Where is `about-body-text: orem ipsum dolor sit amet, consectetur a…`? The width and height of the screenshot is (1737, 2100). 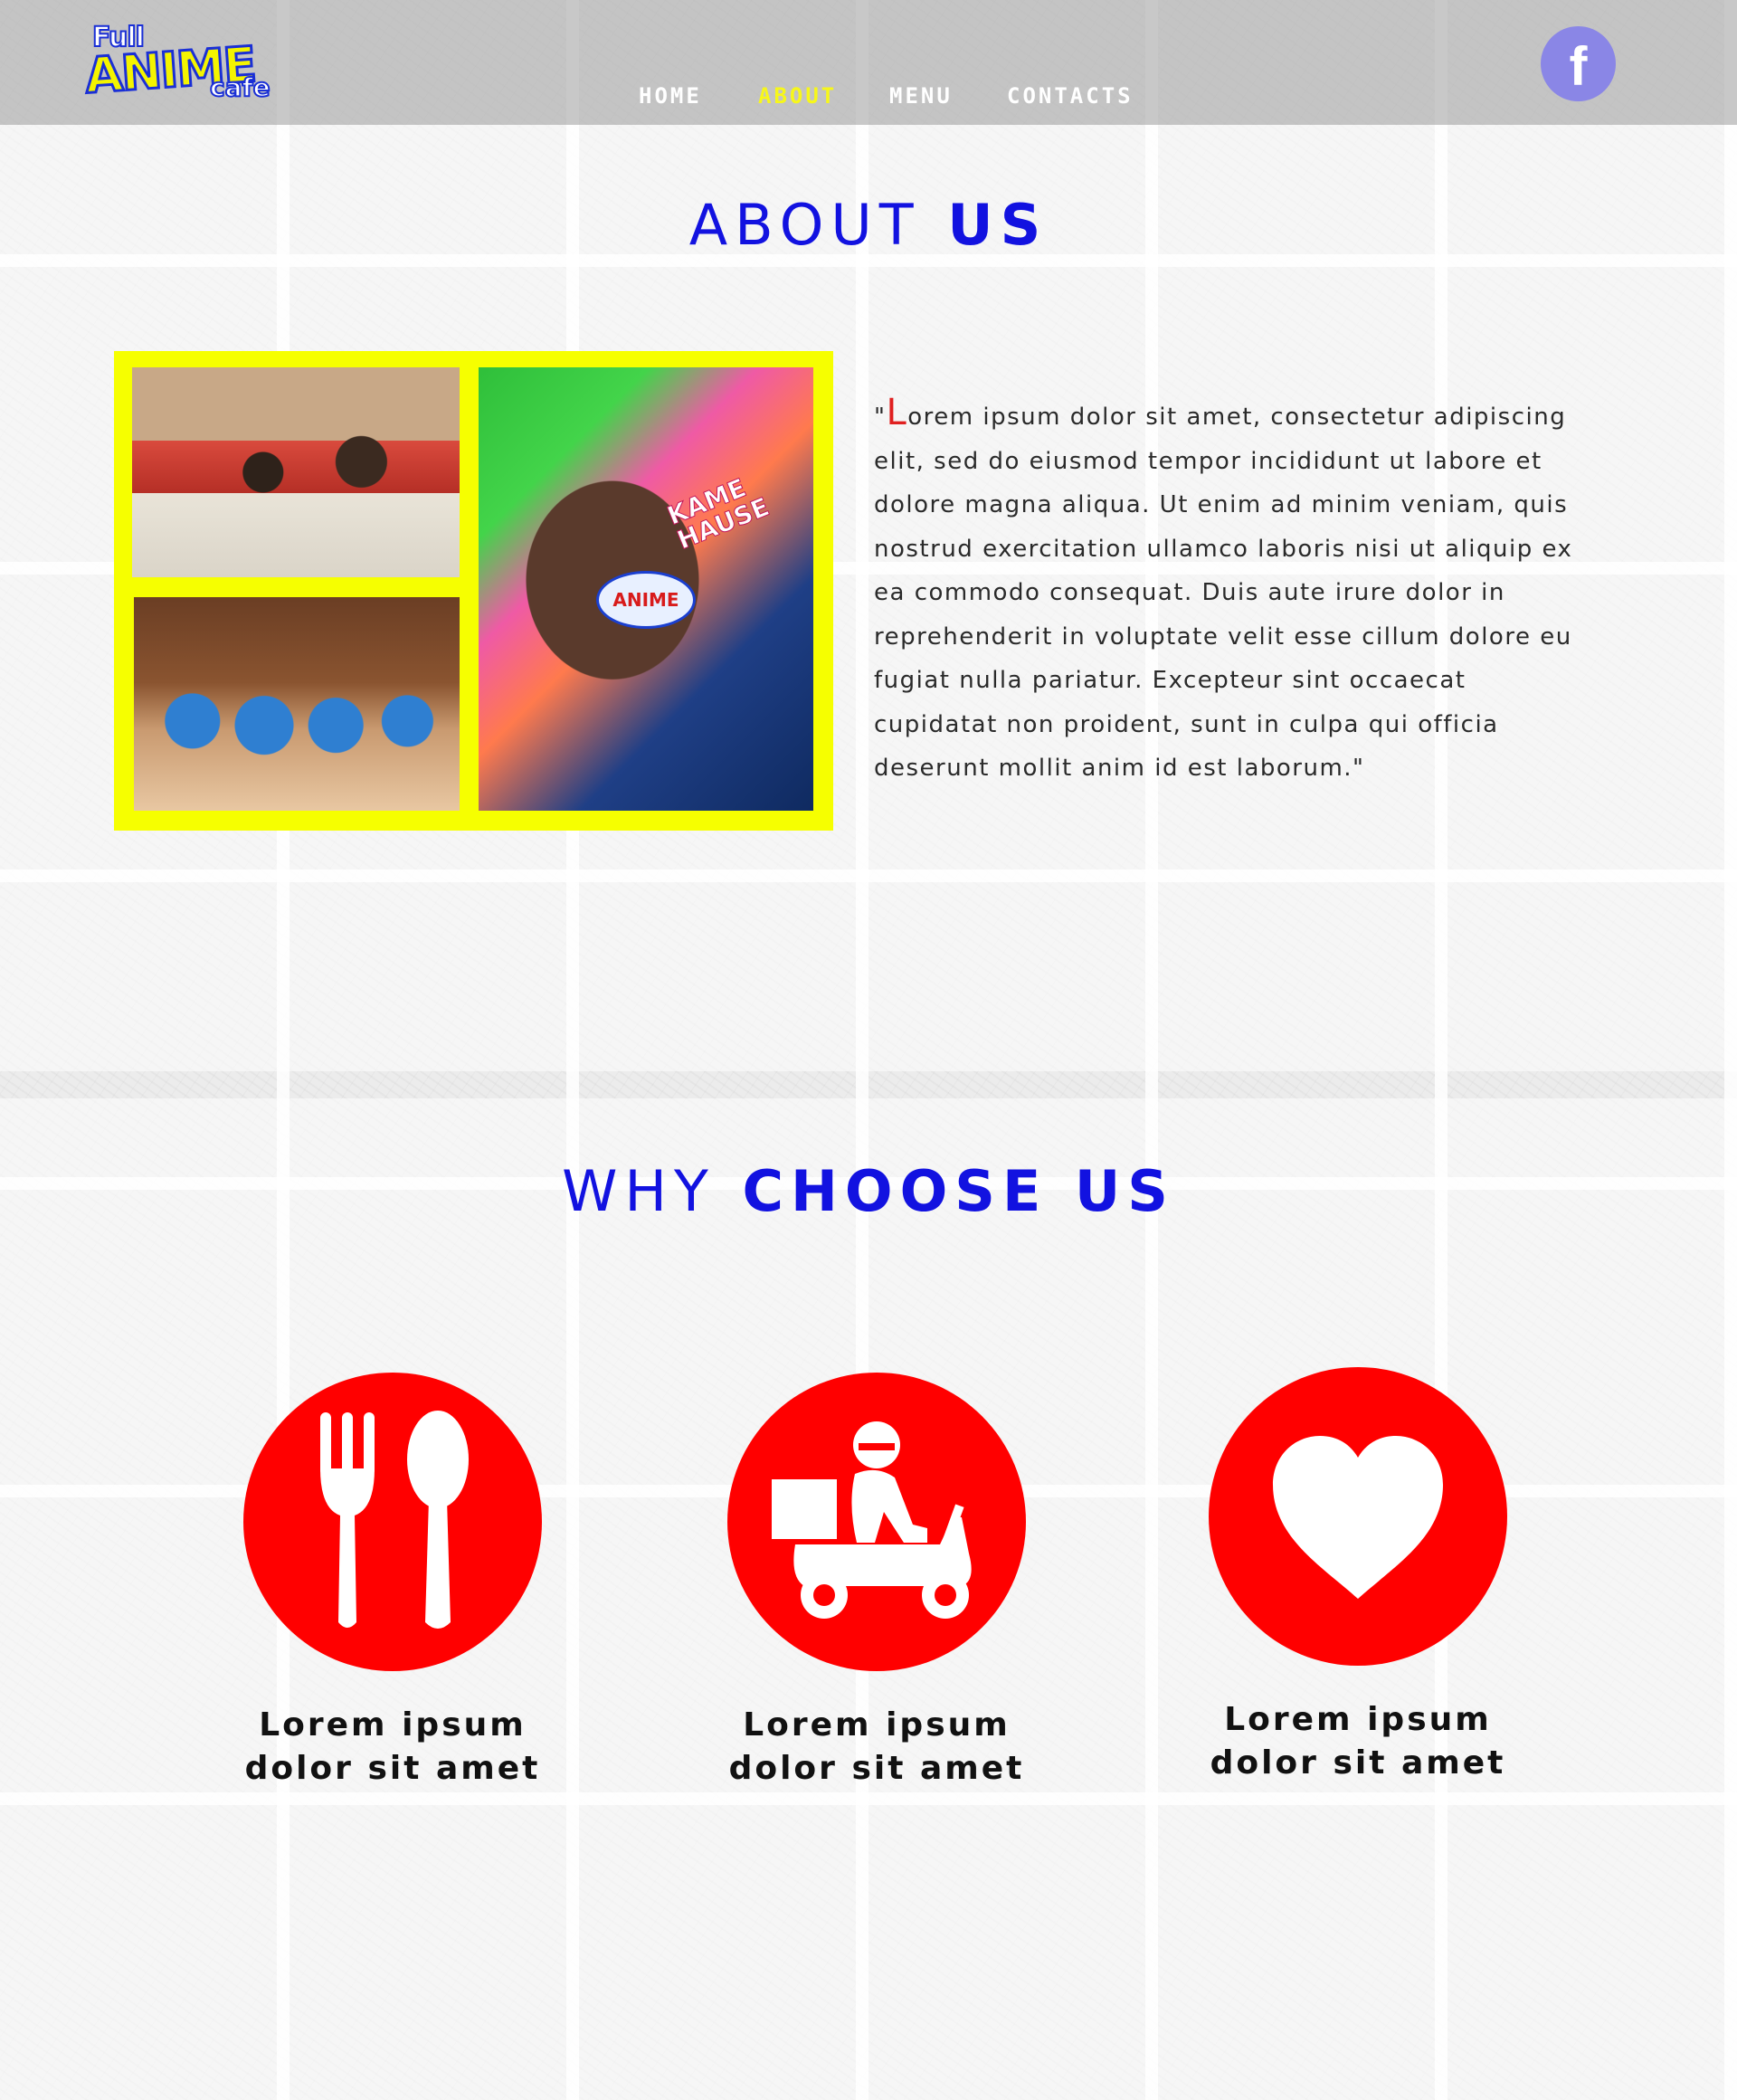 about-body-text: orem ipsum dolor sit amet, consectetur a… is located at coordinates (1223, 593).